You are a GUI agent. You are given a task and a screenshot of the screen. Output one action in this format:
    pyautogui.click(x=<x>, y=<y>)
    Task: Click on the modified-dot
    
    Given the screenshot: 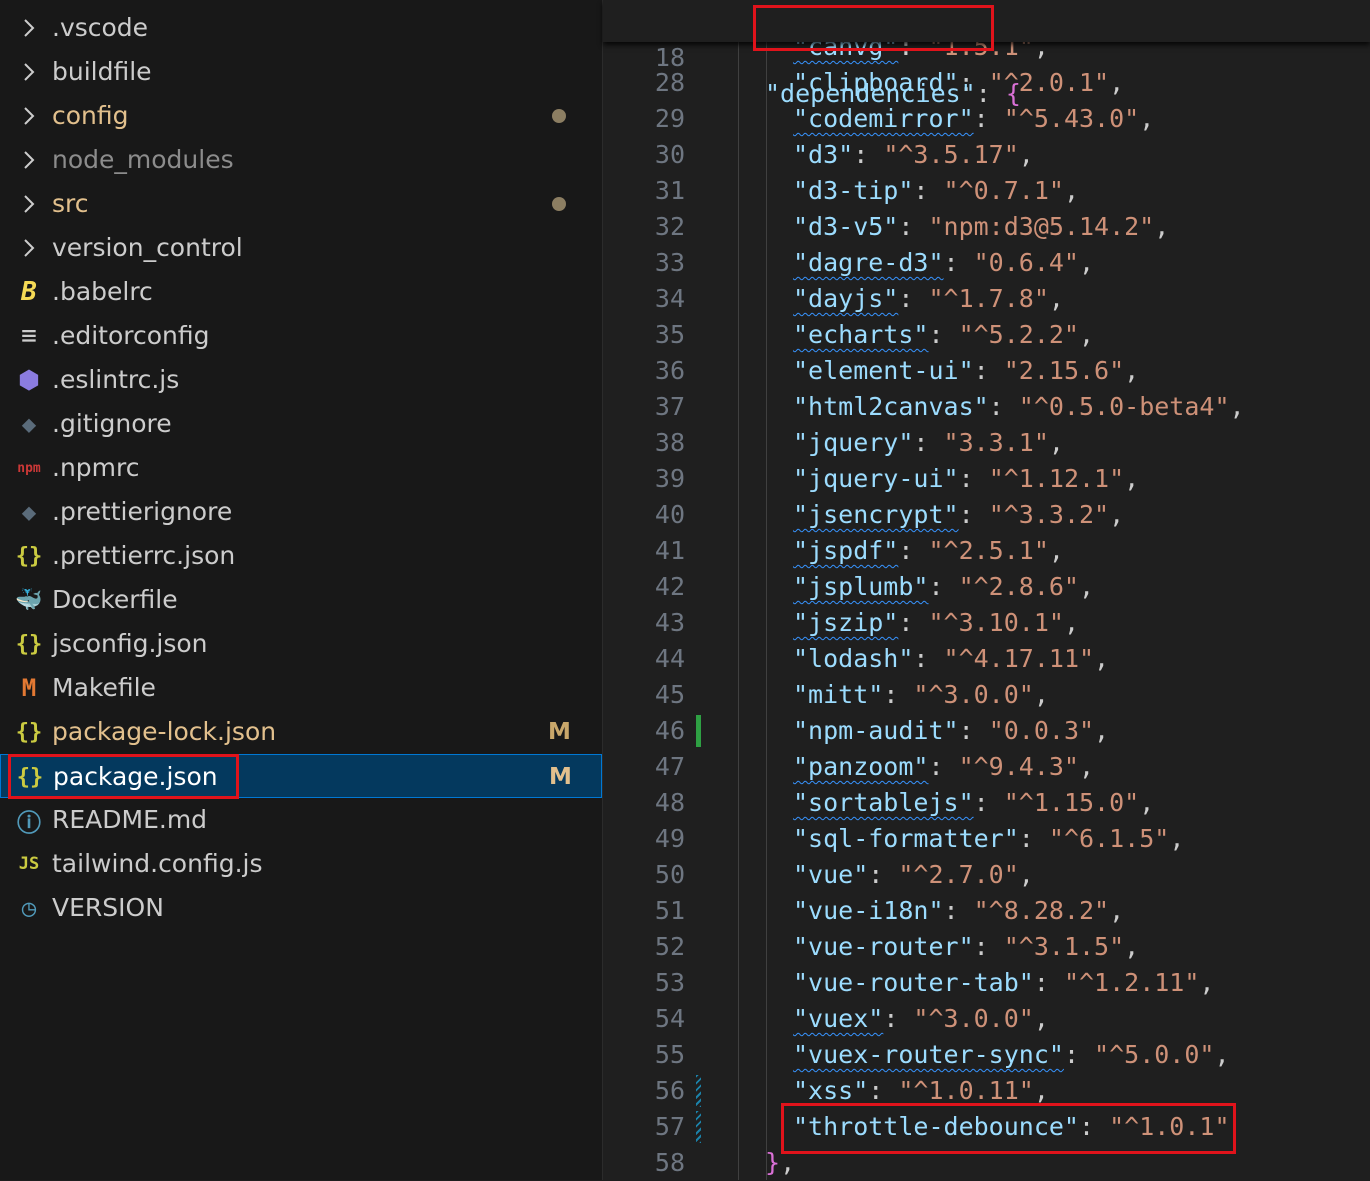 What is the action you would take?
    pyautogui.click(x=559, y=116)
    